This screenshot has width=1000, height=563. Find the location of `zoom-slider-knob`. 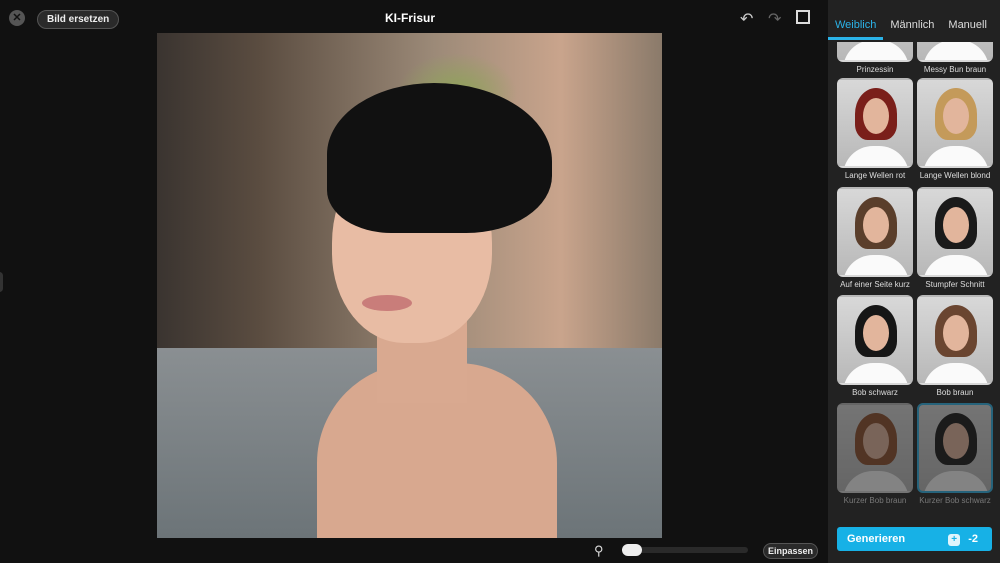

zoom-slider-knob is located at coordinates (632, 550).